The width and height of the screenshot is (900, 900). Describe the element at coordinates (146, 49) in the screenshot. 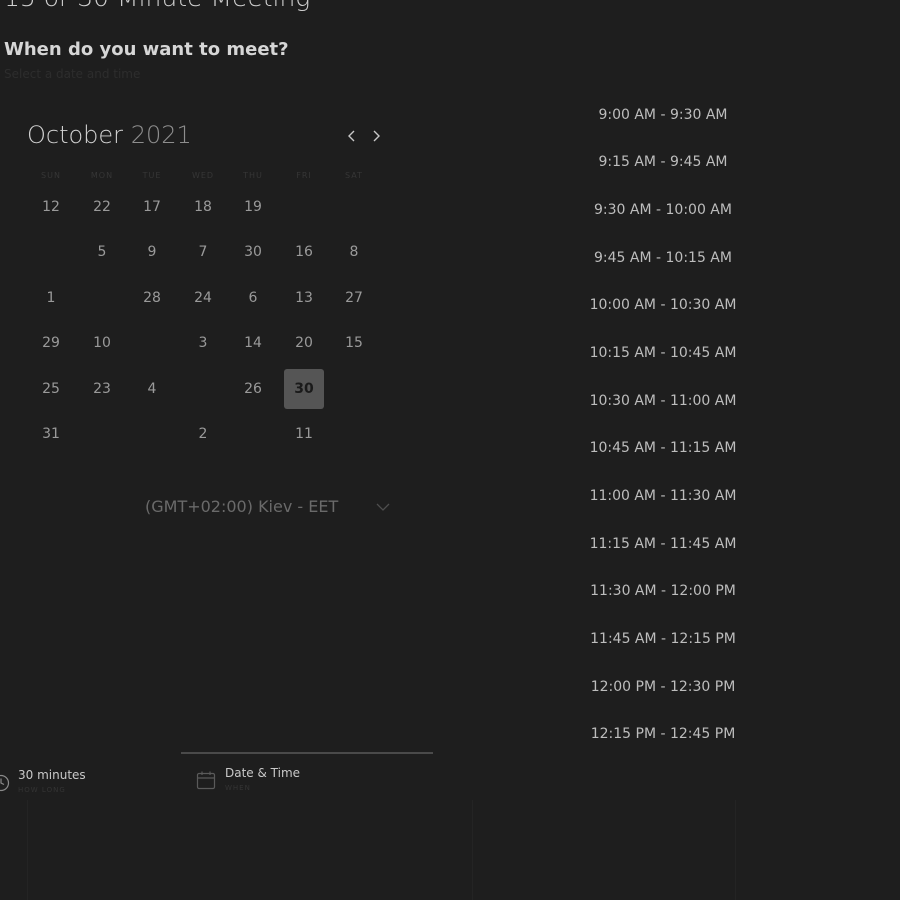

I see `date-question-heading: When do you want to meet?` at that location.